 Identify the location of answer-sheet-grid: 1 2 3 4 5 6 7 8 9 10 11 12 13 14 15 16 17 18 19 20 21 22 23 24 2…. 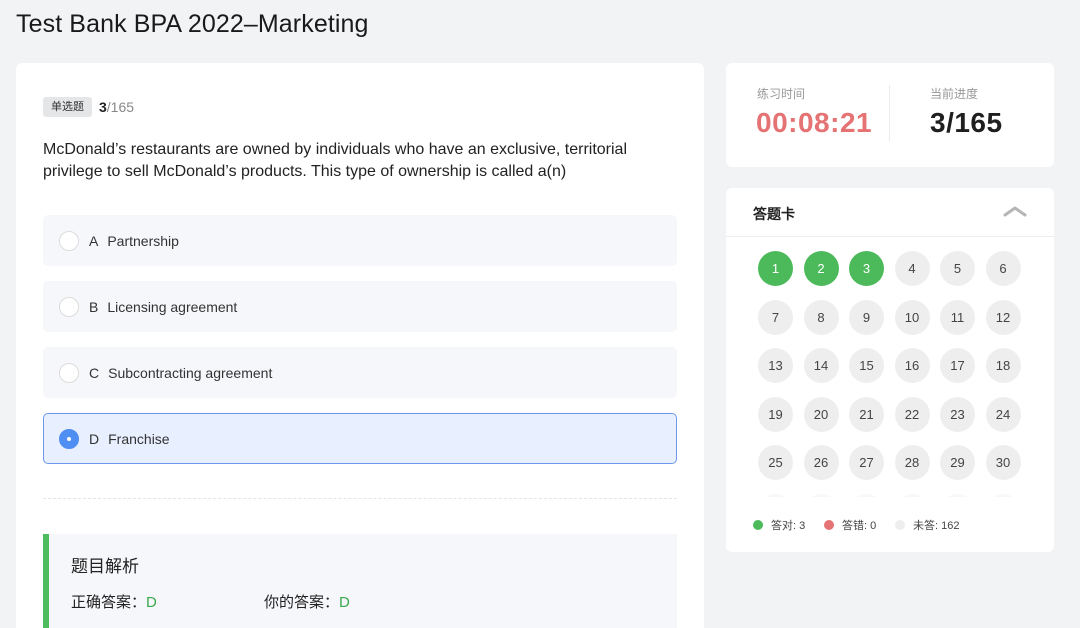
(893, 374).